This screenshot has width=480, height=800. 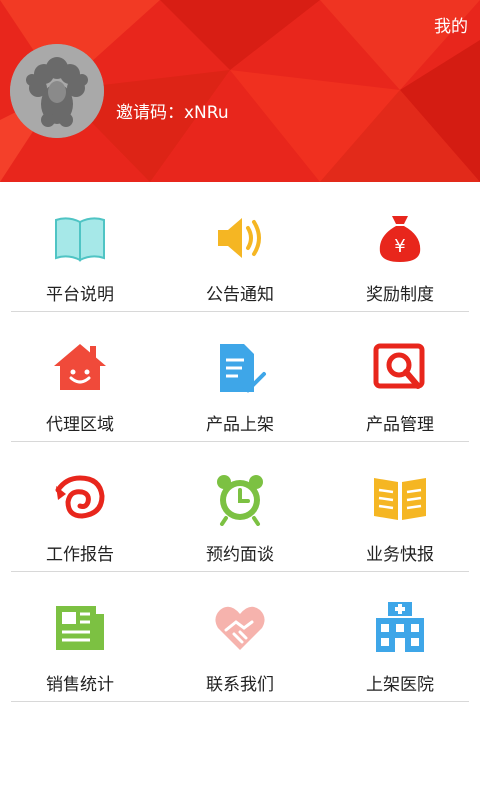 I want to click on menu-item-platform-info: 平台说明, so click(x=80, y=247).